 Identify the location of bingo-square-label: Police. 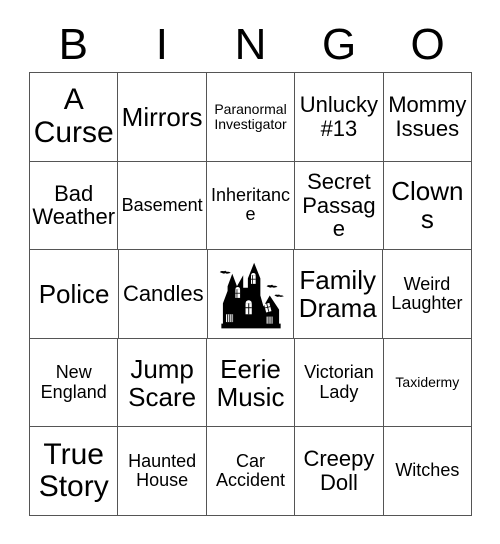
(74, 293).